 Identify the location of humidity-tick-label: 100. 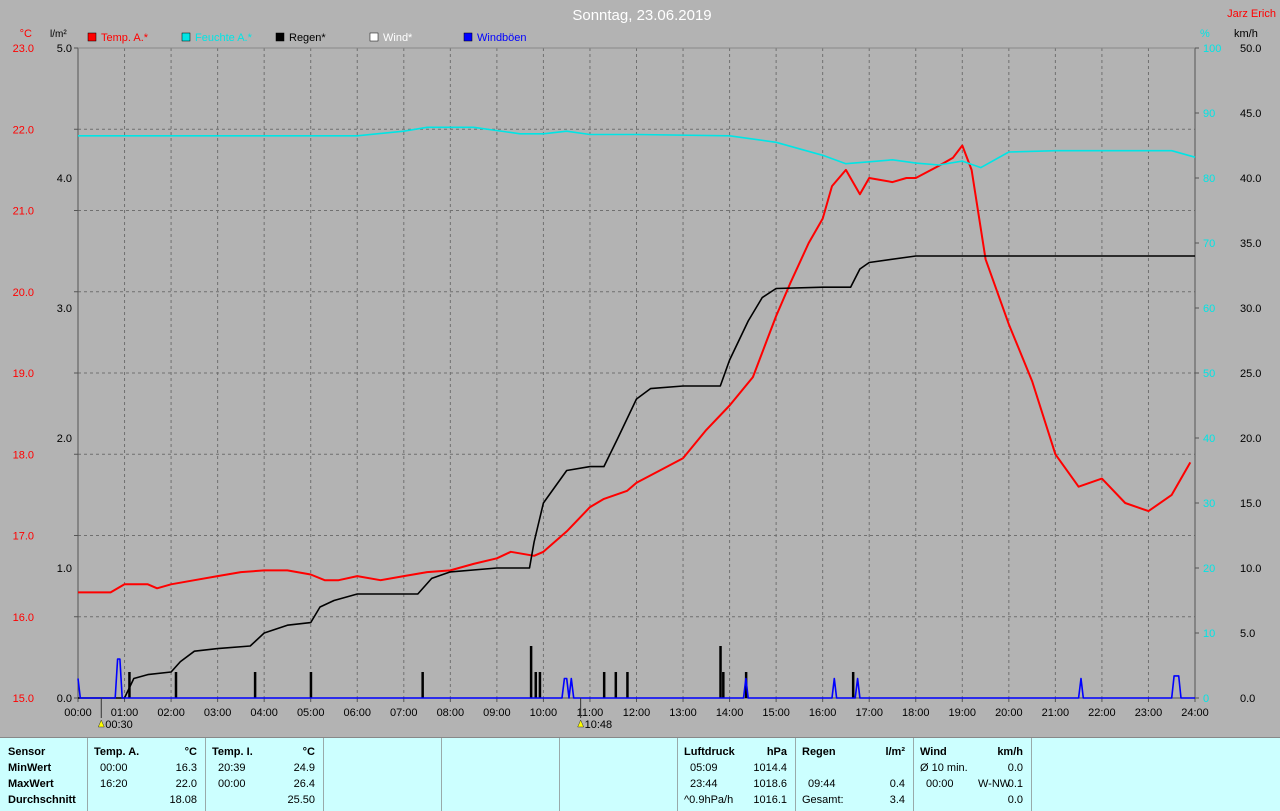
(1212, 49).